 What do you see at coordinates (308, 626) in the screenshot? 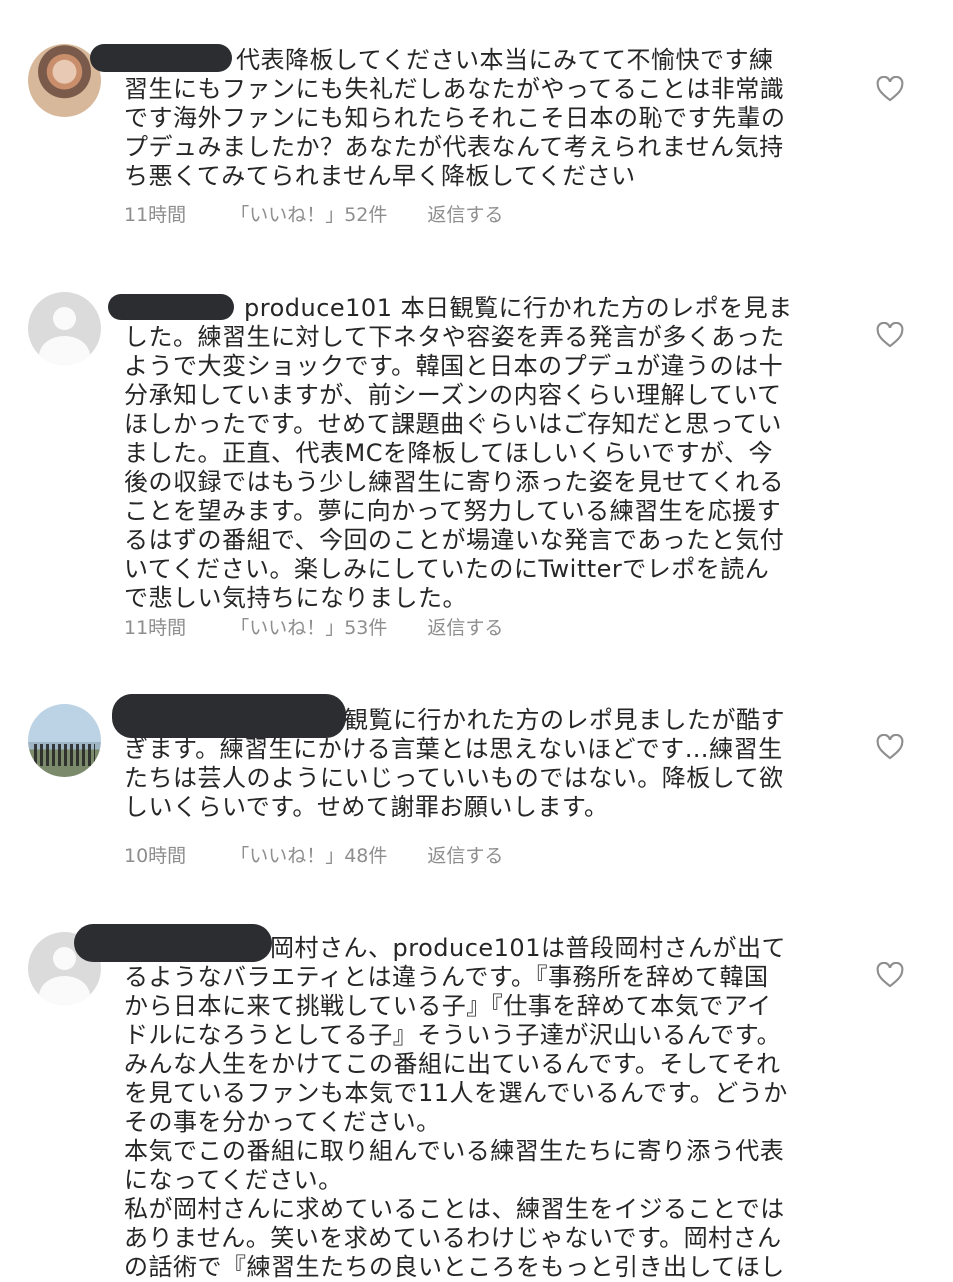
I see `like-count-link: 「いいね！」53件` at bounding box center [308, 626].